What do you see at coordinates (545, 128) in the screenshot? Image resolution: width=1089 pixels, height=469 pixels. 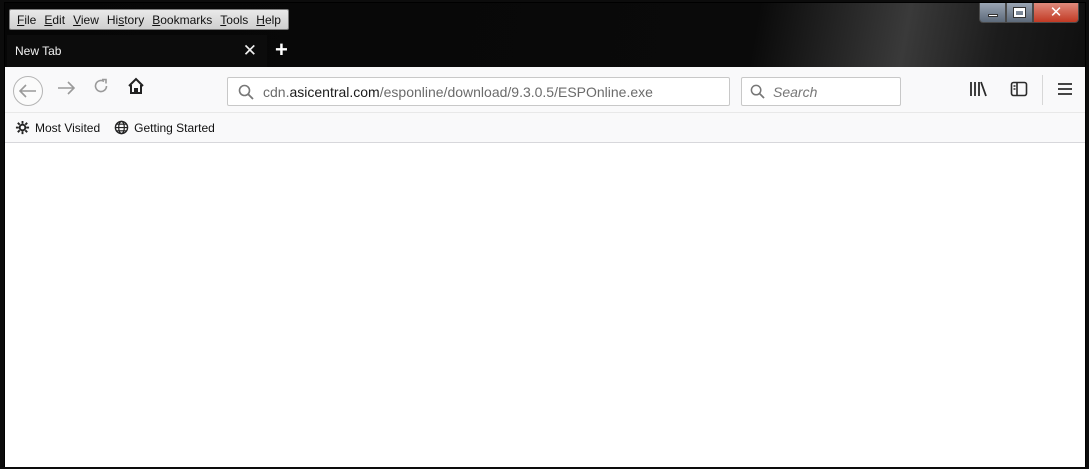 I see `bookmarks-toolbar: Most Visited Getting Started` at bounding box center [545, 128].